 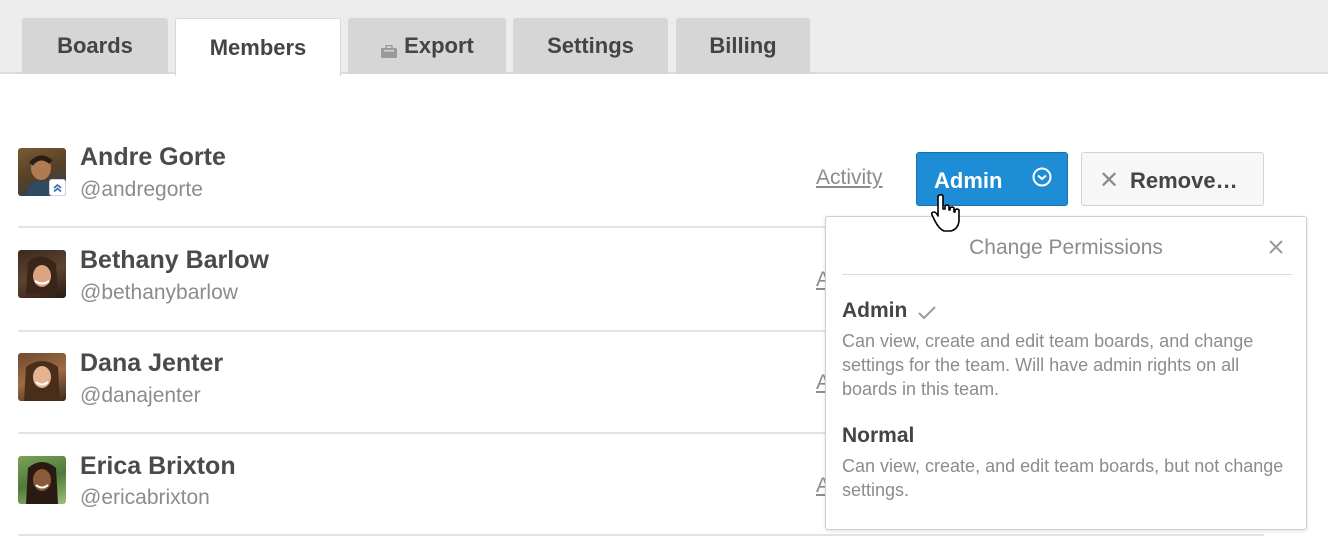 I want to click on member-name: Erica Brixton, so click(x=158, y=466).